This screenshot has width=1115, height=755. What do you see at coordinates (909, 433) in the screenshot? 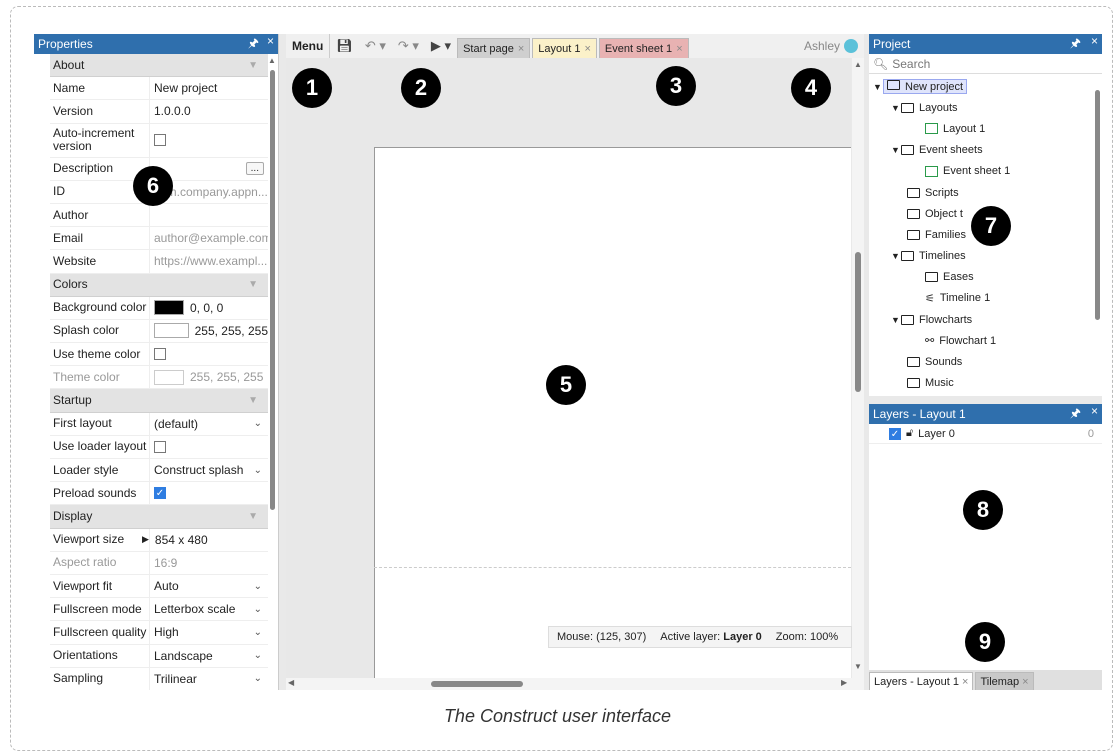
I see `lock-icon: 🔓︎` at bounding box center [909, 433].